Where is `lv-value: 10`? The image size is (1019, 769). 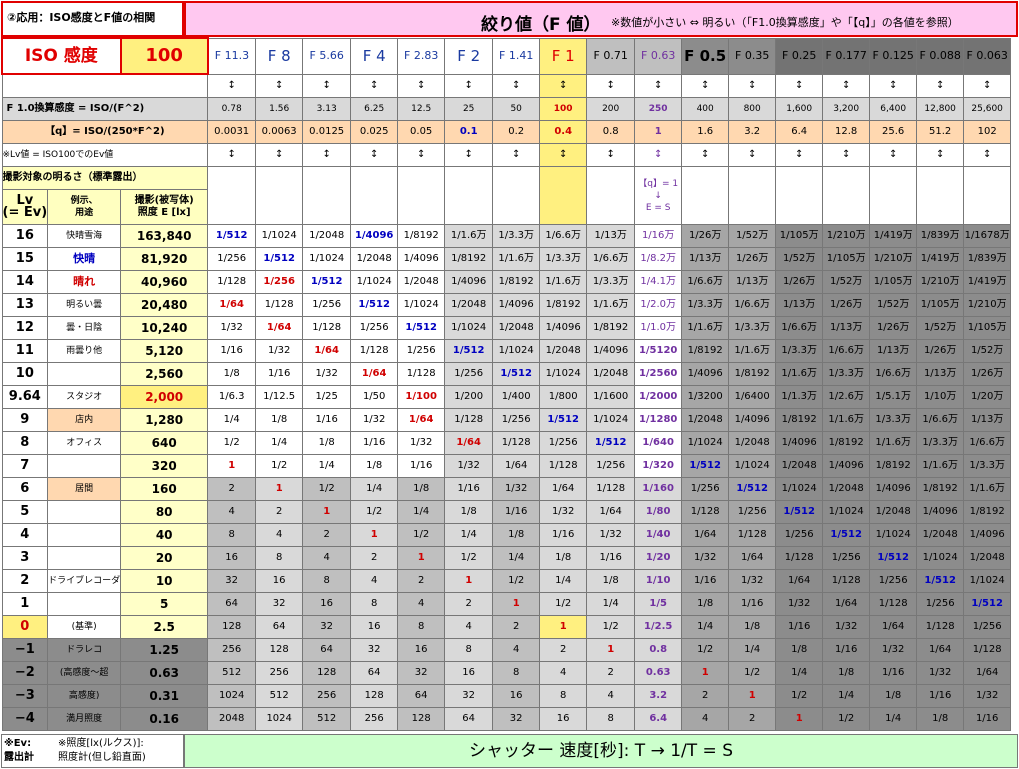
lv-value: 10 is located at coordinates (25, 374).